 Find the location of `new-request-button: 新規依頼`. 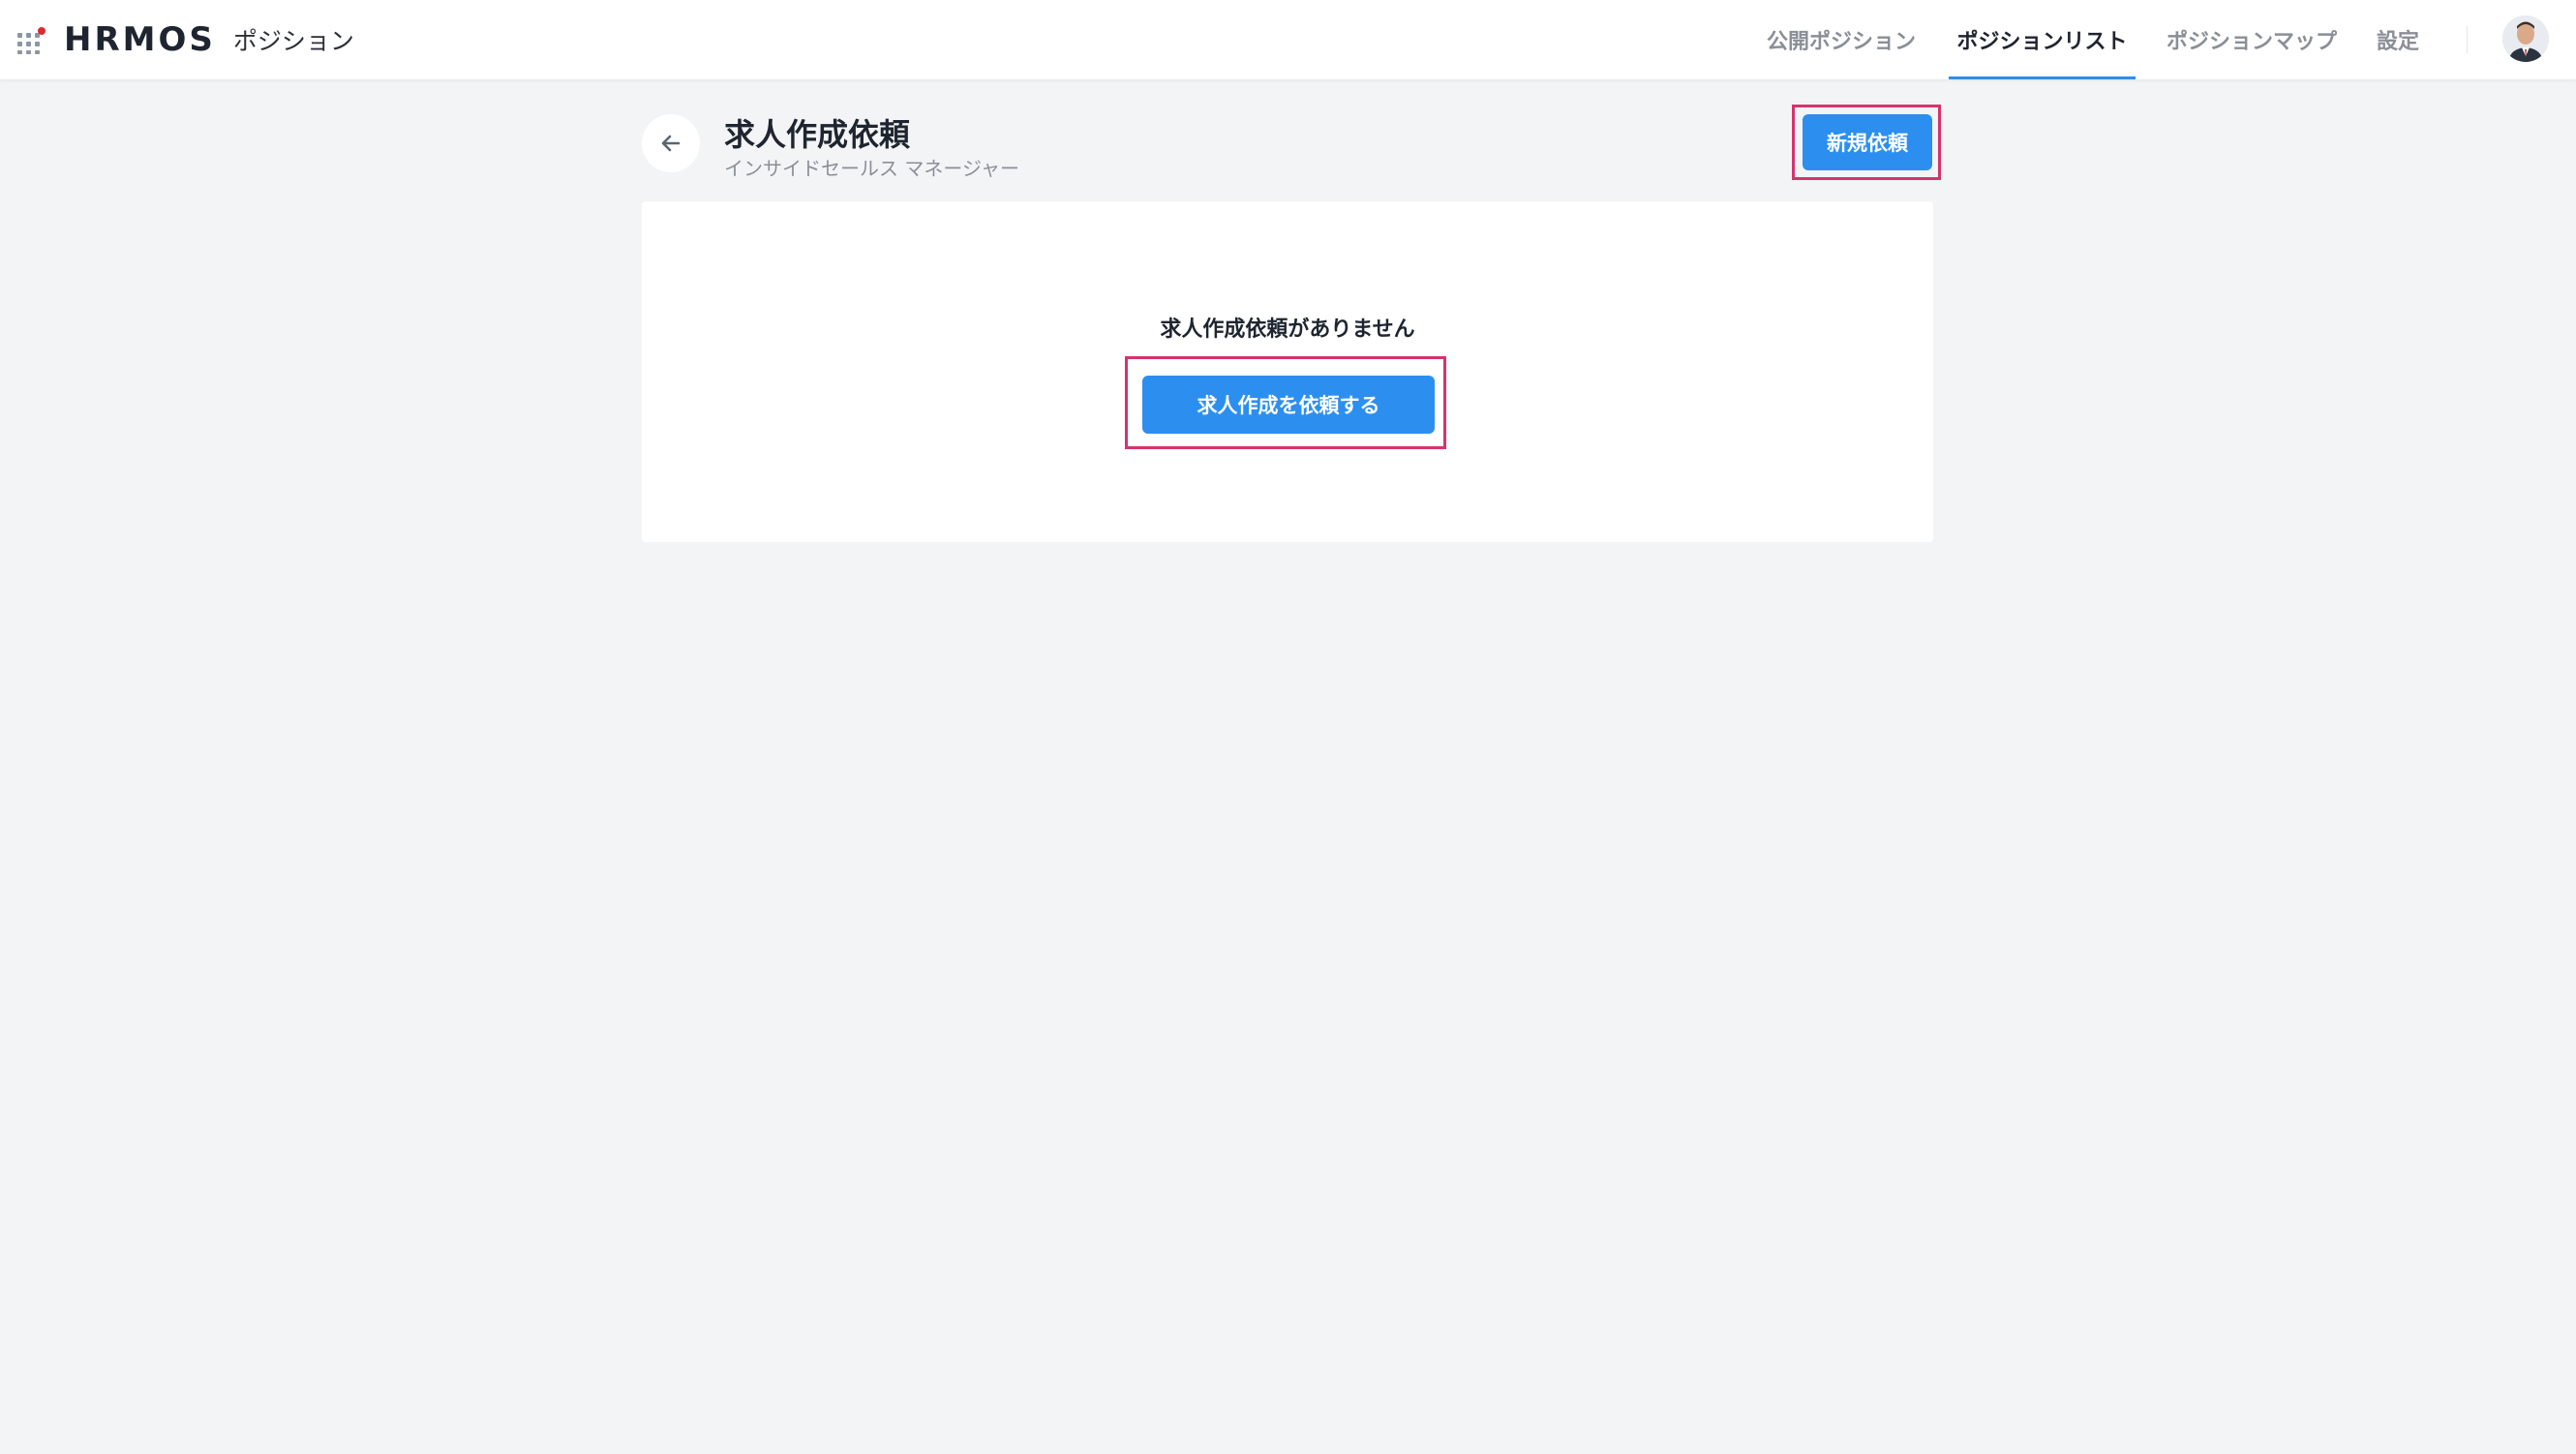

new-request-button: 新規依頼 is located at coordinates (1868, 142).